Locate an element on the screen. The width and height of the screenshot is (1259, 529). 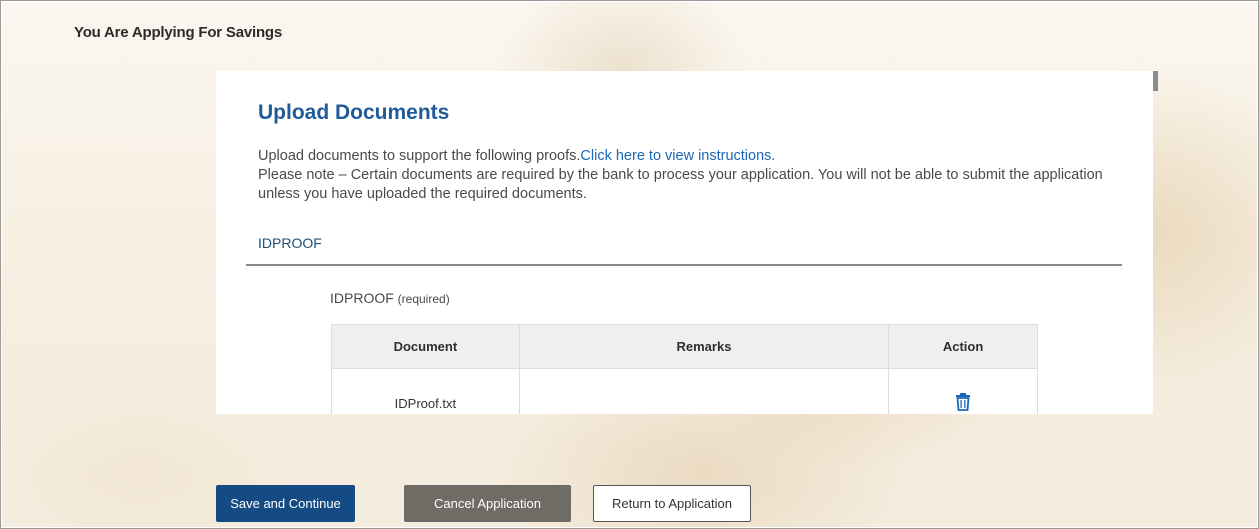
return-to-application-button: Return to Application is located at coordinates (672, 503).